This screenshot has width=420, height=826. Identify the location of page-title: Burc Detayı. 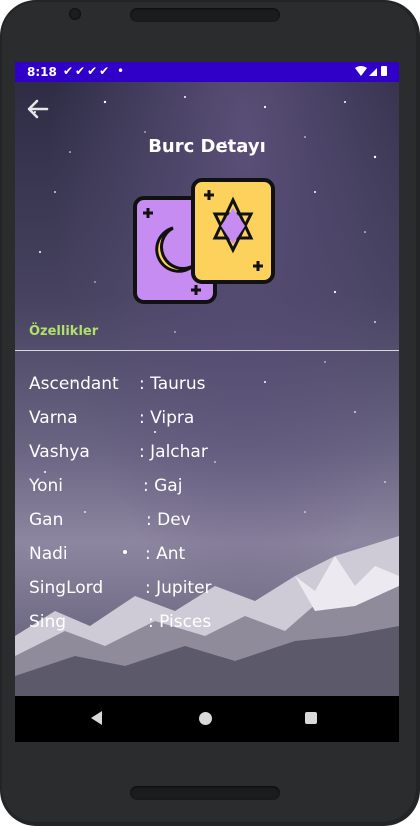
(207, 146).